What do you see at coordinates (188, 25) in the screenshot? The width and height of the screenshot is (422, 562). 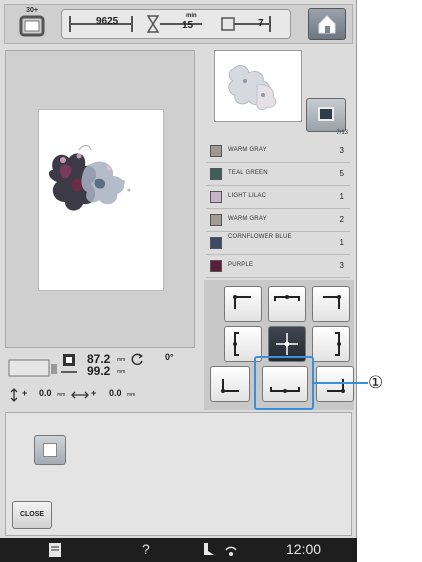 I see `time-remaining: 15` at bounding box center [188, 25].